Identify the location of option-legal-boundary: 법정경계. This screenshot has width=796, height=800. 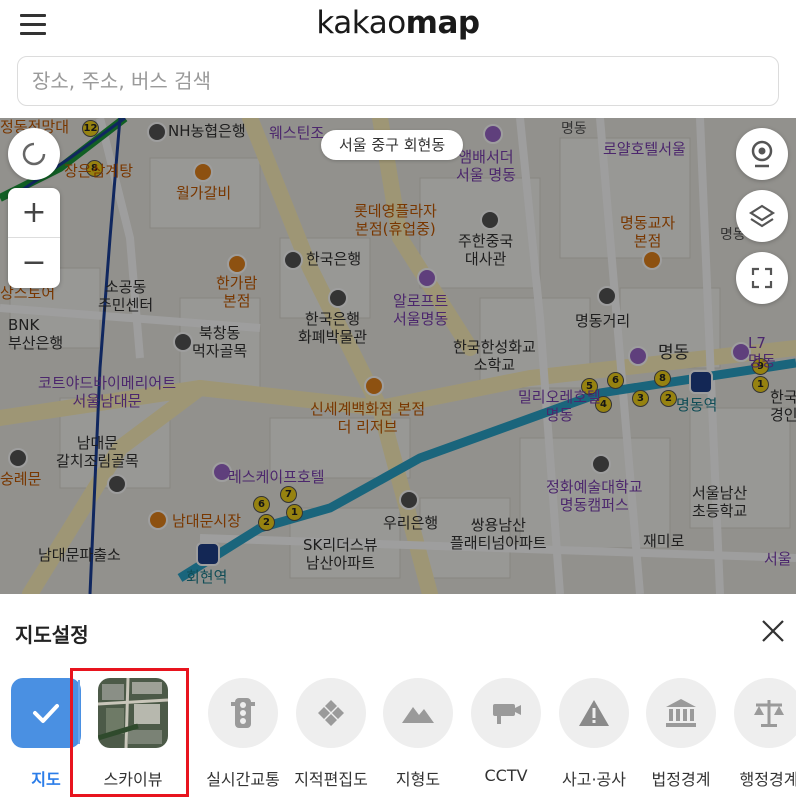
(681, 734).